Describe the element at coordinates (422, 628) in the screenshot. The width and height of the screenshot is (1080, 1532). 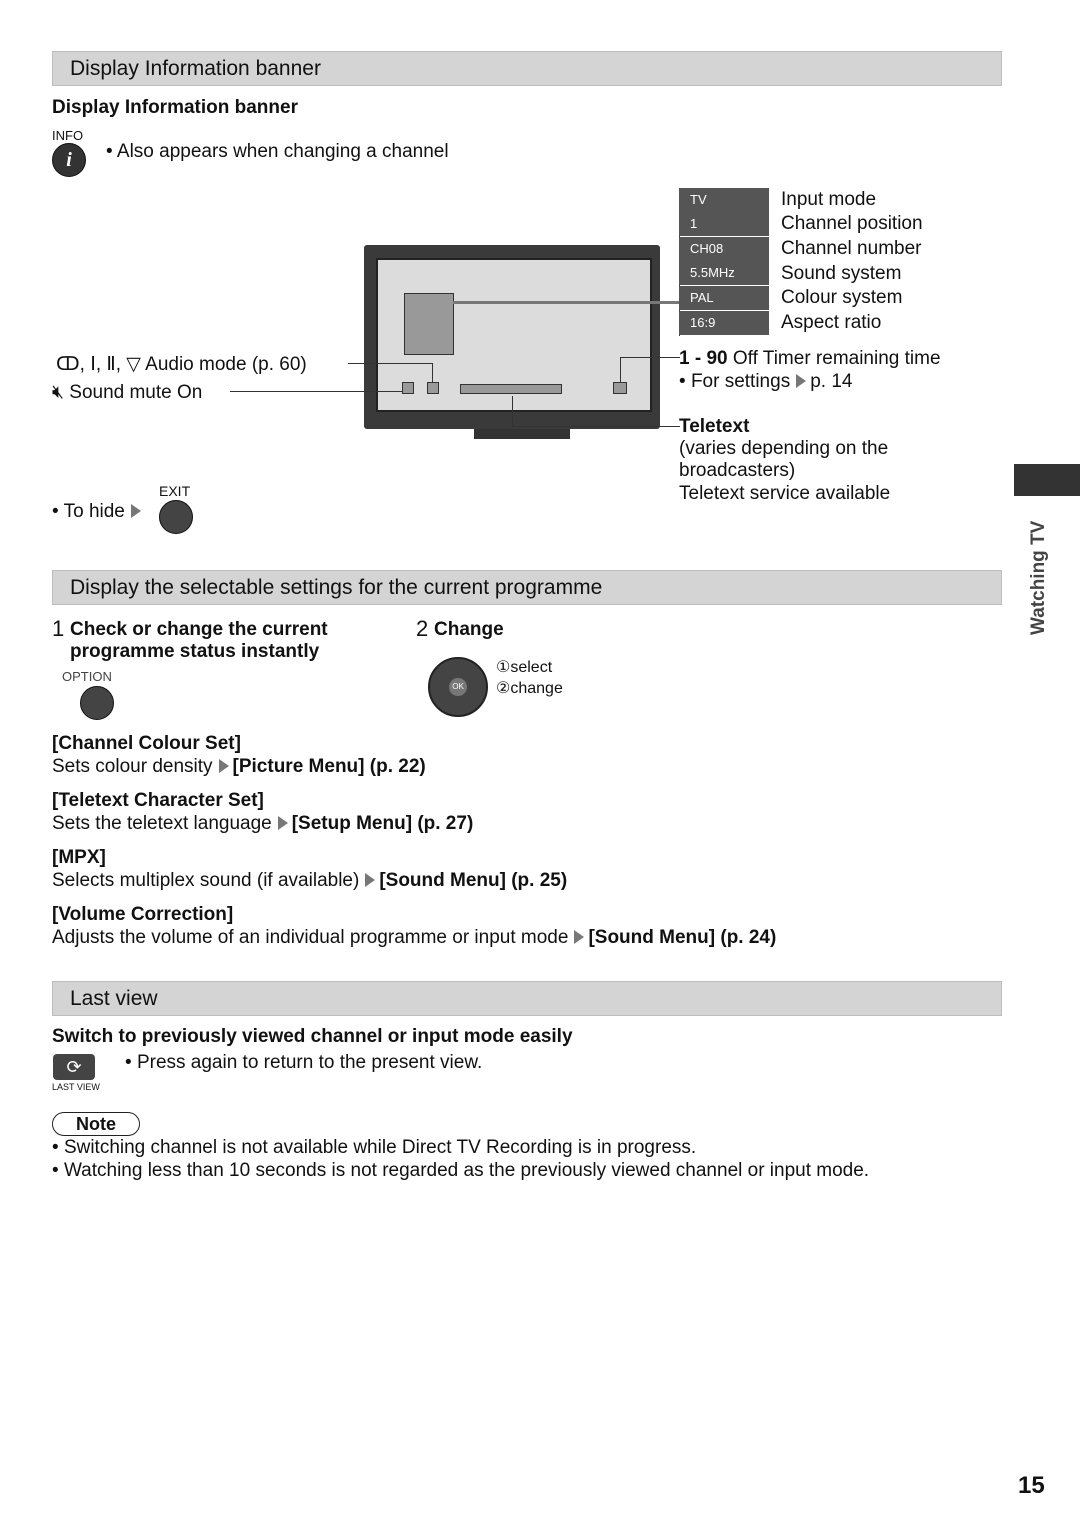
I see `step-number: 2` at that location.